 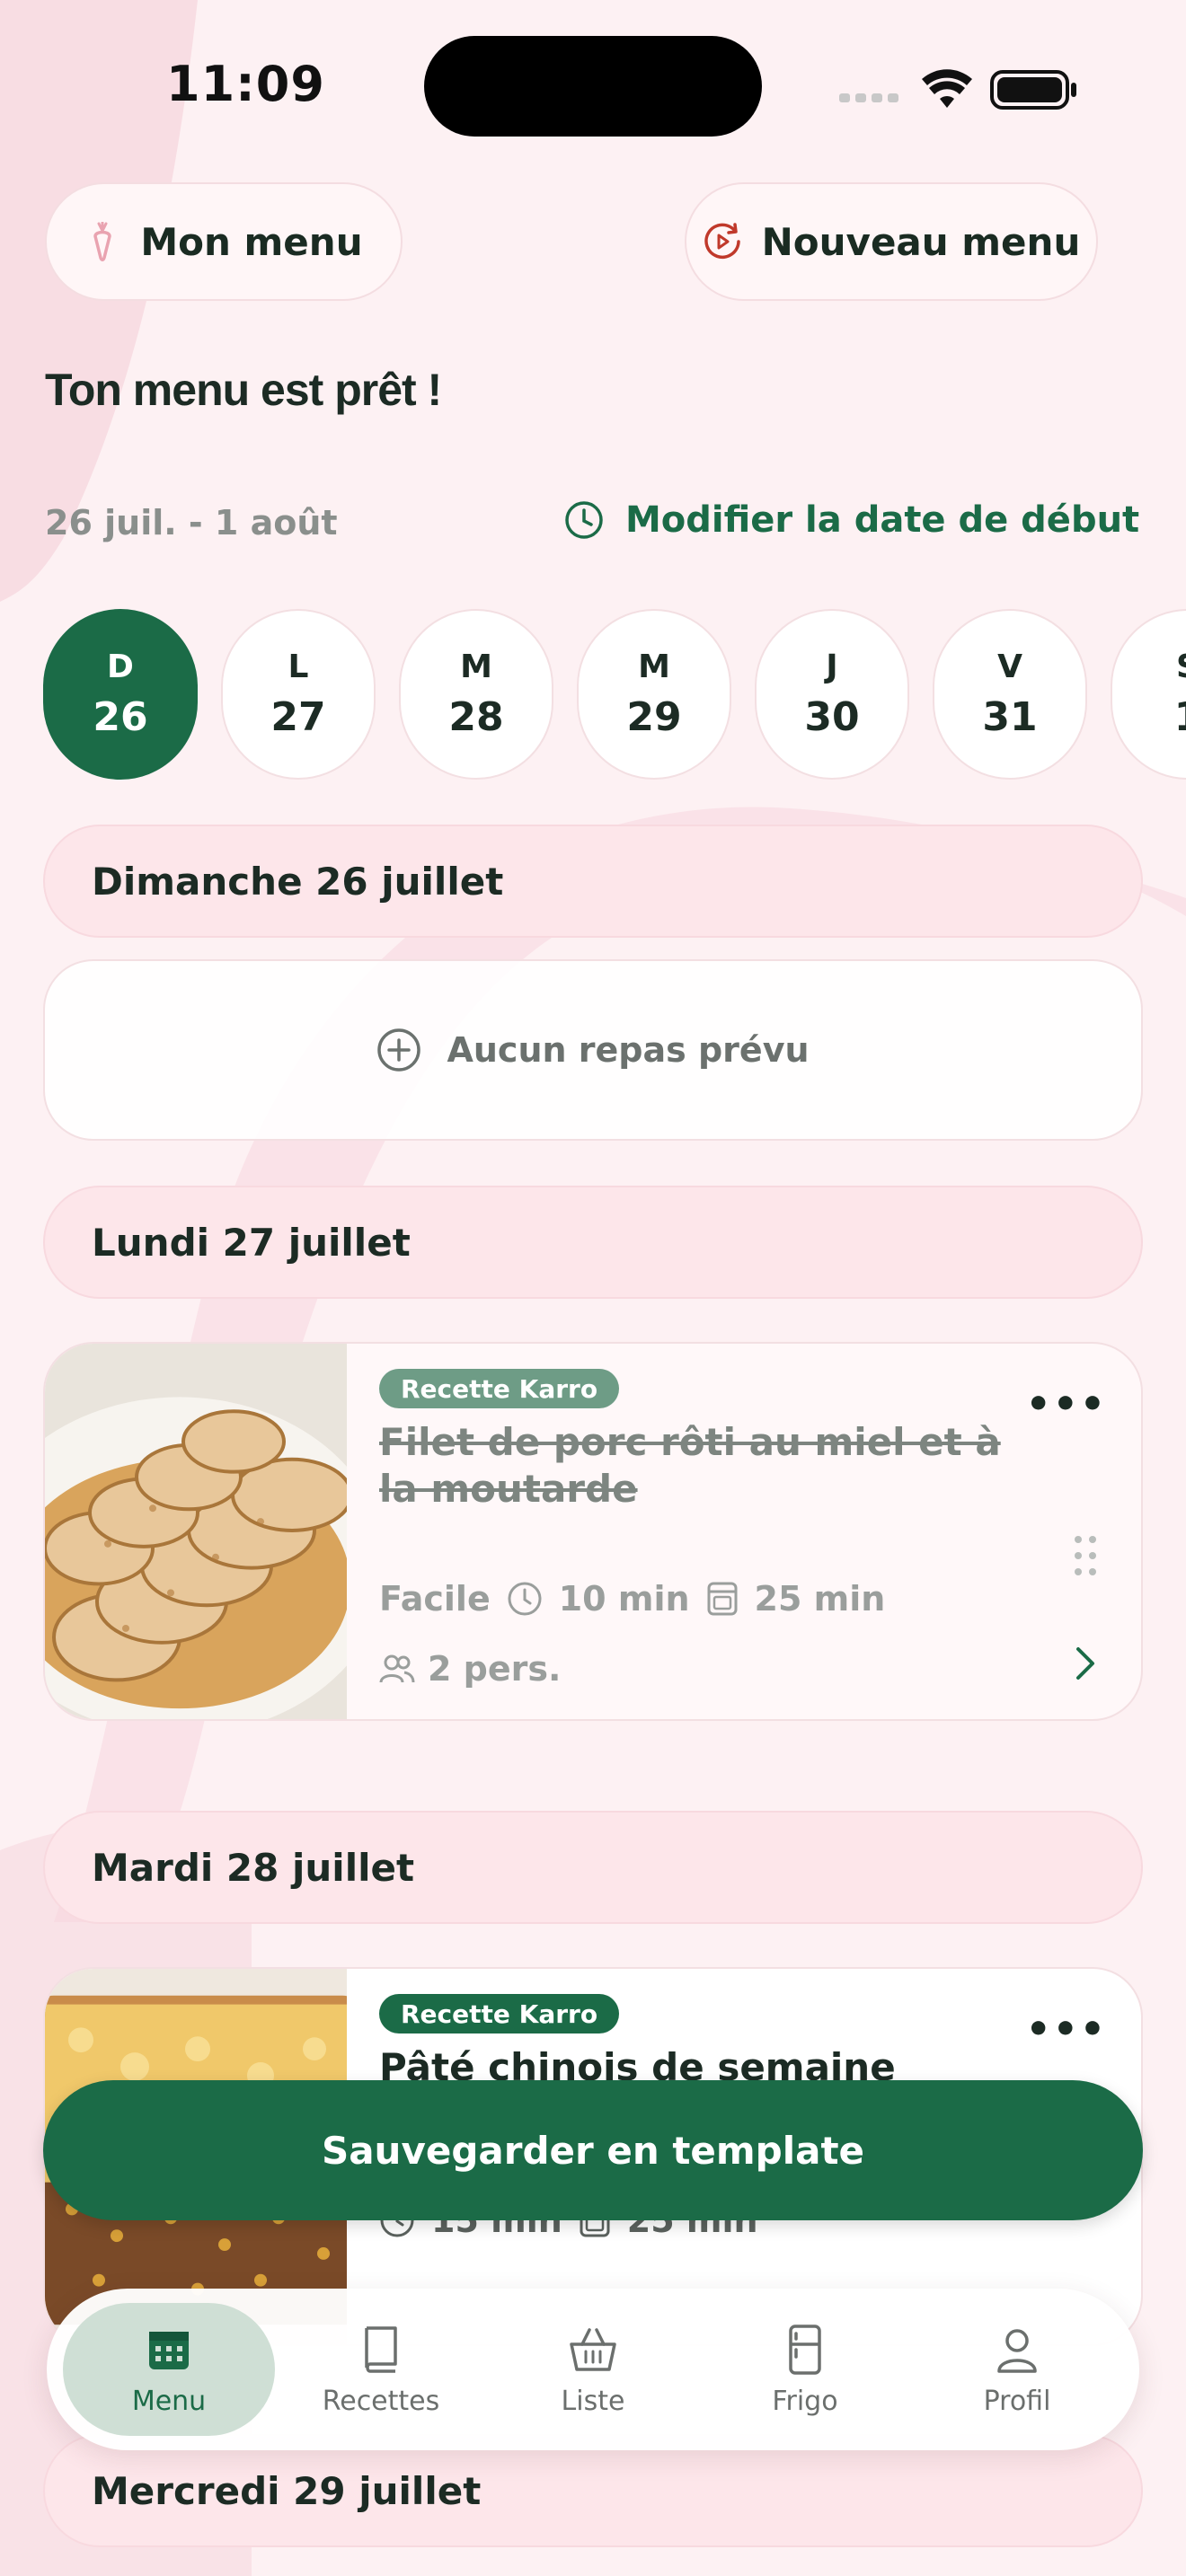 What do you see at coordinates (120, 666) in the screenshot?
I see `day-letter: D` at bounding box center [120, 666].